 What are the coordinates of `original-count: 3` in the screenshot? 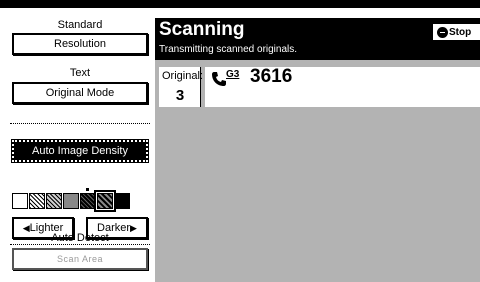 It's located at (180, 95).